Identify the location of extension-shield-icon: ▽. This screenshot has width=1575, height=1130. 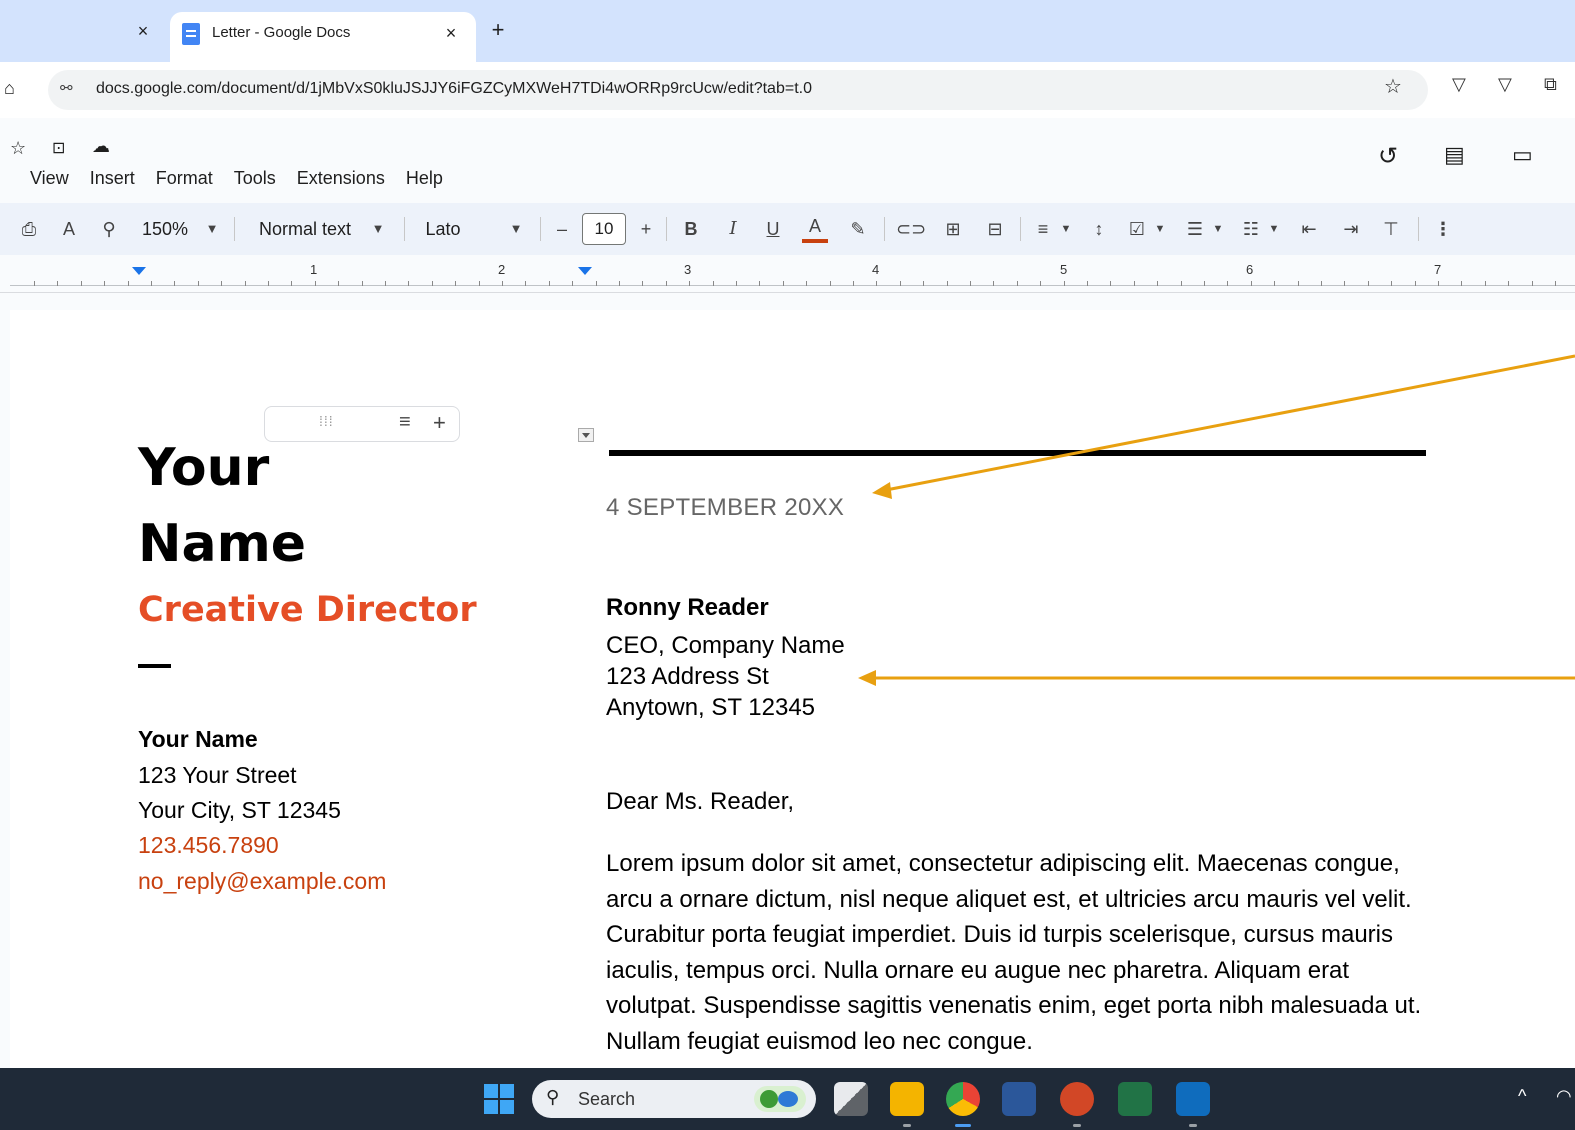
(1459, 84).